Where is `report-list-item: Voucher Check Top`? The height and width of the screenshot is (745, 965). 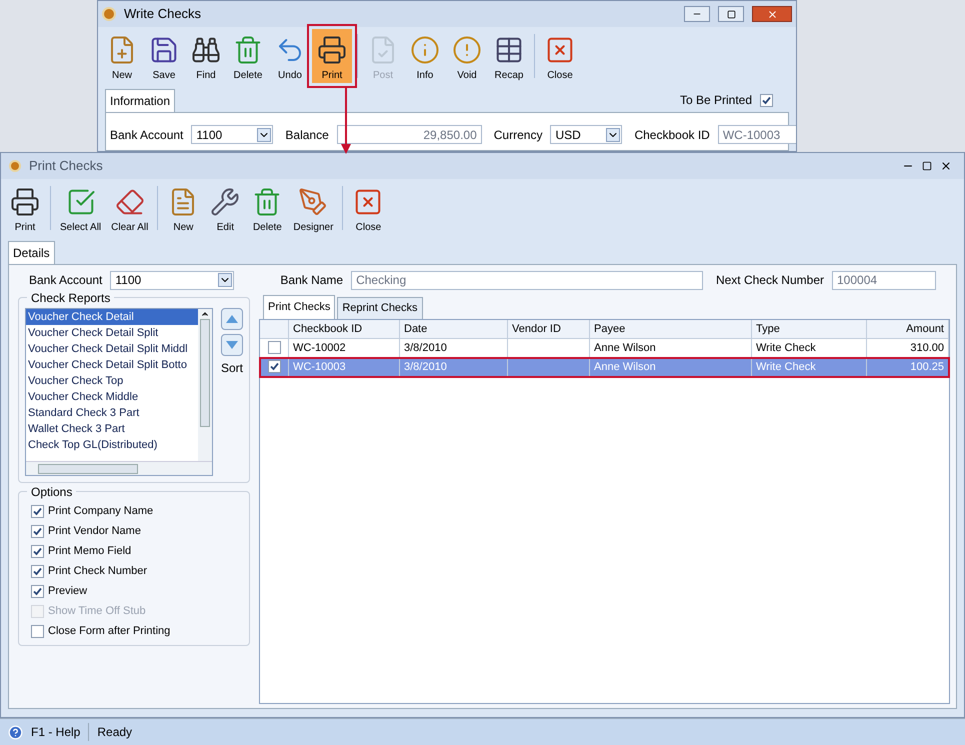
report-list-item: Voucher Check Top is located at coordinates (112, 381).